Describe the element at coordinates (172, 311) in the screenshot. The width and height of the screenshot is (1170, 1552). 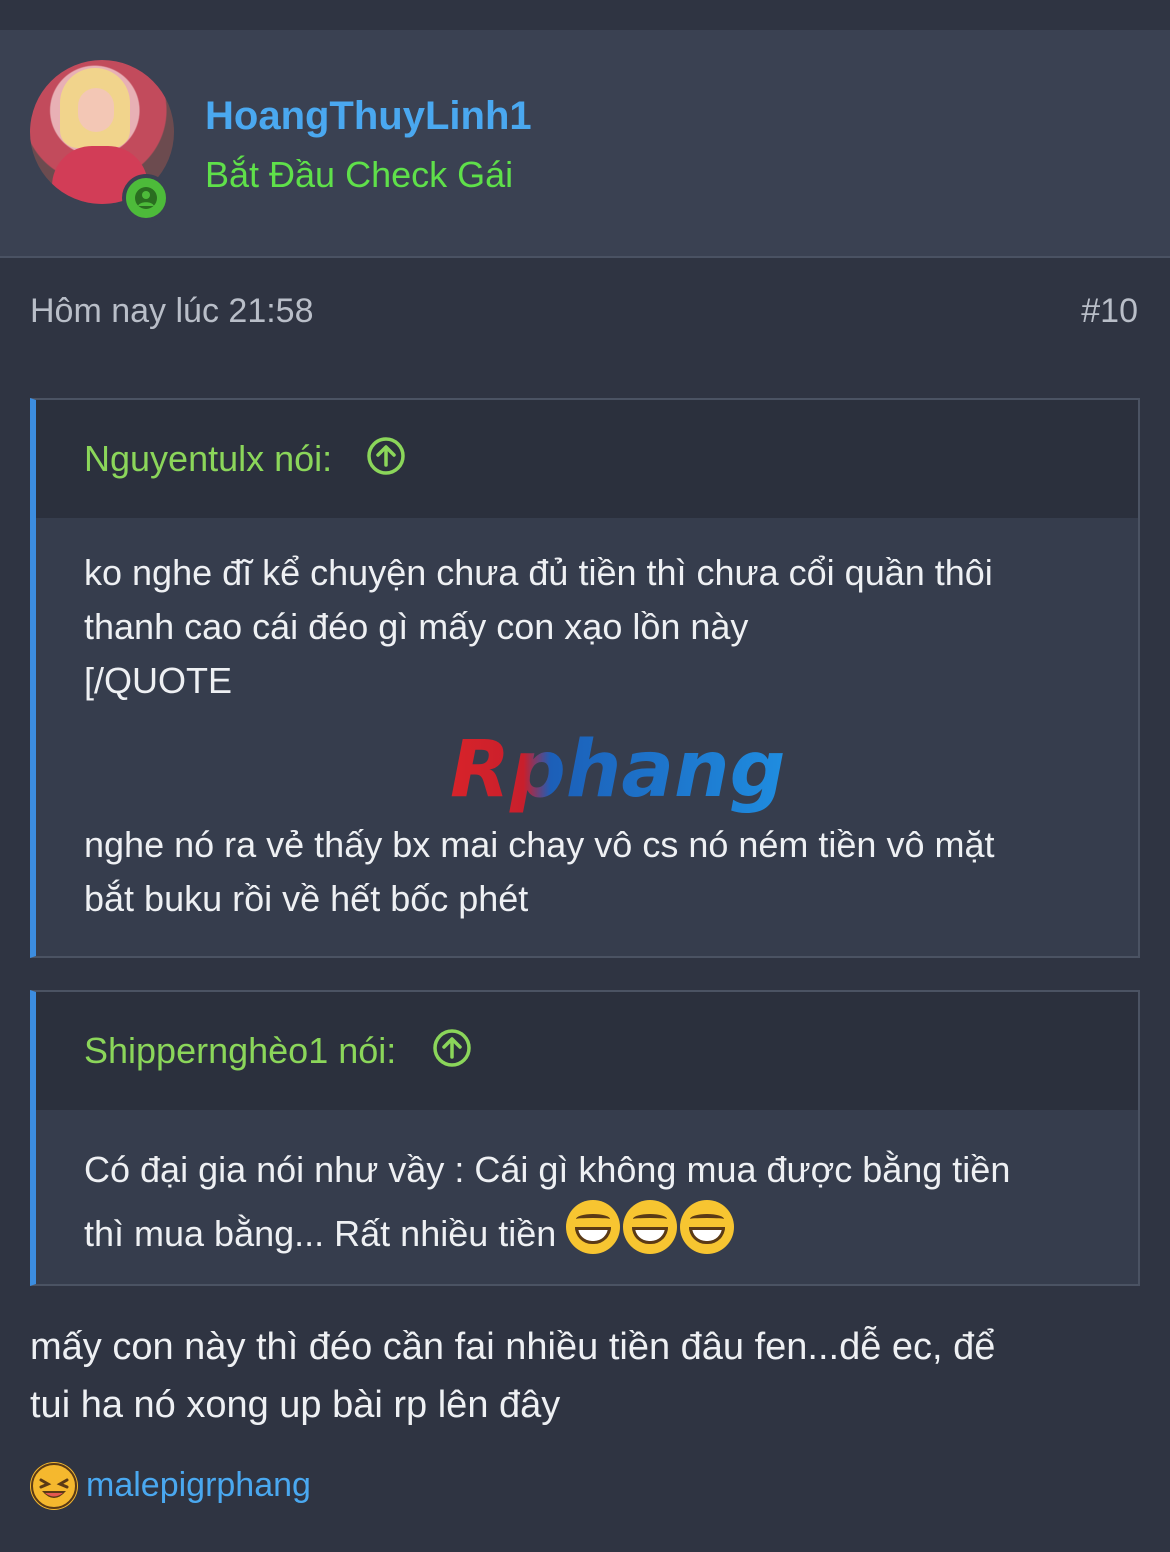
I see `post-timestamp: Hôm nay lúc 21:58` at that location.